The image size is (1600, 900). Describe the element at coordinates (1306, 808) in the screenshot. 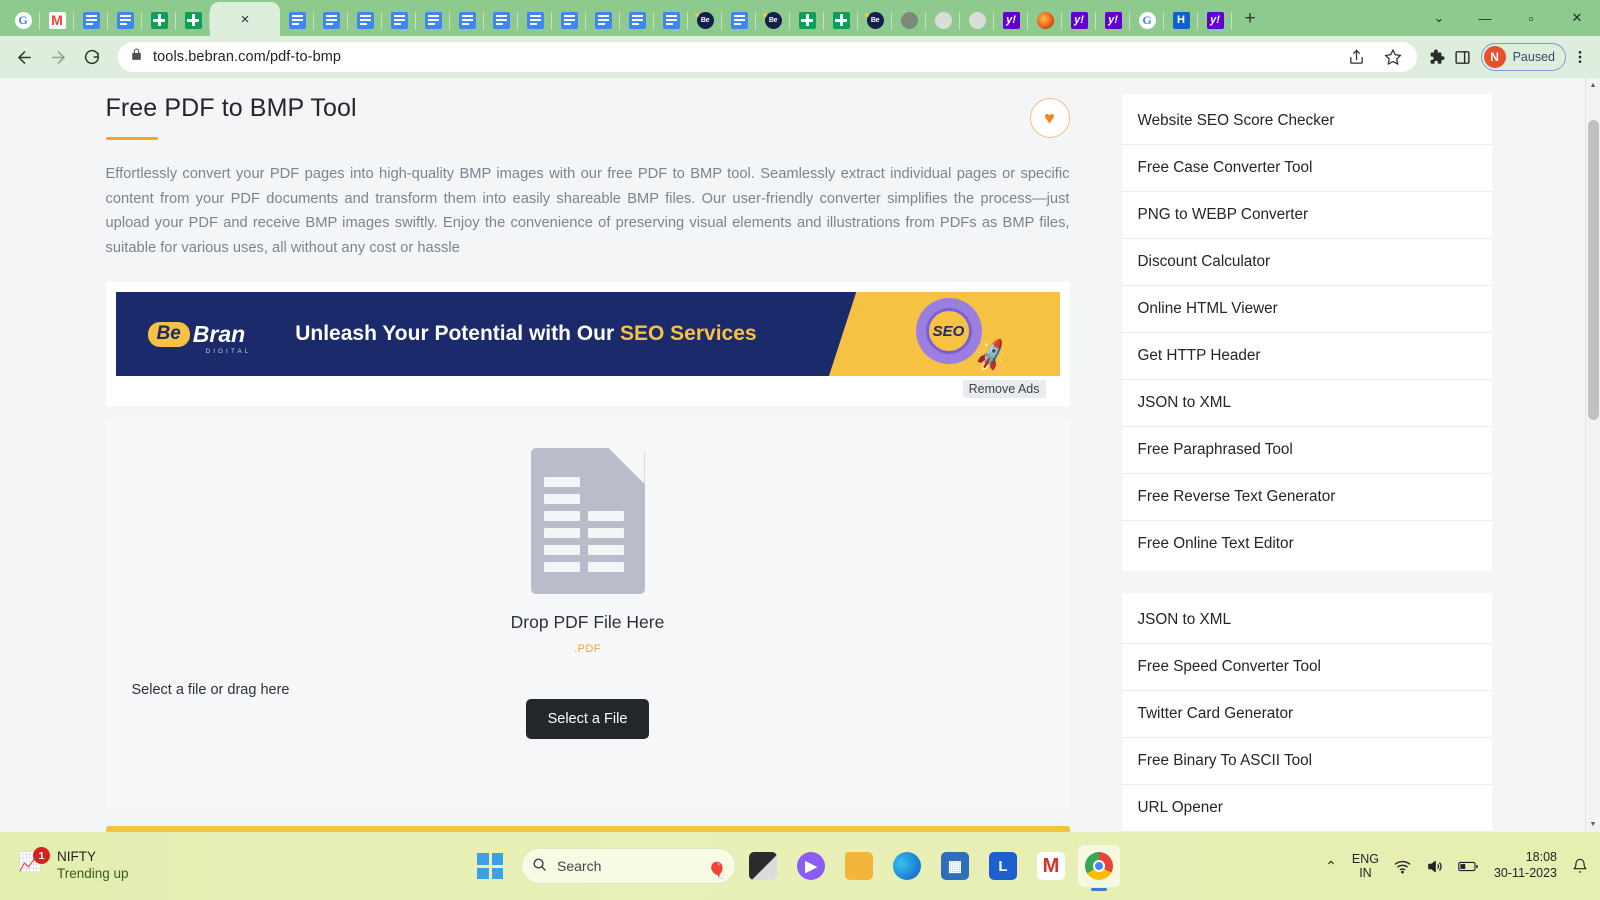

I see `sidebar-tool-link: URL Opener` at that location.